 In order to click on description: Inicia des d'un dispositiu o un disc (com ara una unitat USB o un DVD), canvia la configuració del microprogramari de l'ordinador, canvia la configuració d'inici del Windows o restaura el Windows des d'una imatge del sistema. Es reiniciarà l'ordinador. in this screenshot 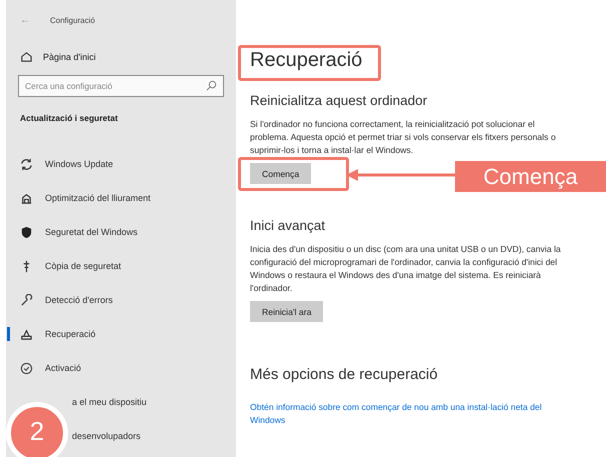, I will do `click(406, 269)`.